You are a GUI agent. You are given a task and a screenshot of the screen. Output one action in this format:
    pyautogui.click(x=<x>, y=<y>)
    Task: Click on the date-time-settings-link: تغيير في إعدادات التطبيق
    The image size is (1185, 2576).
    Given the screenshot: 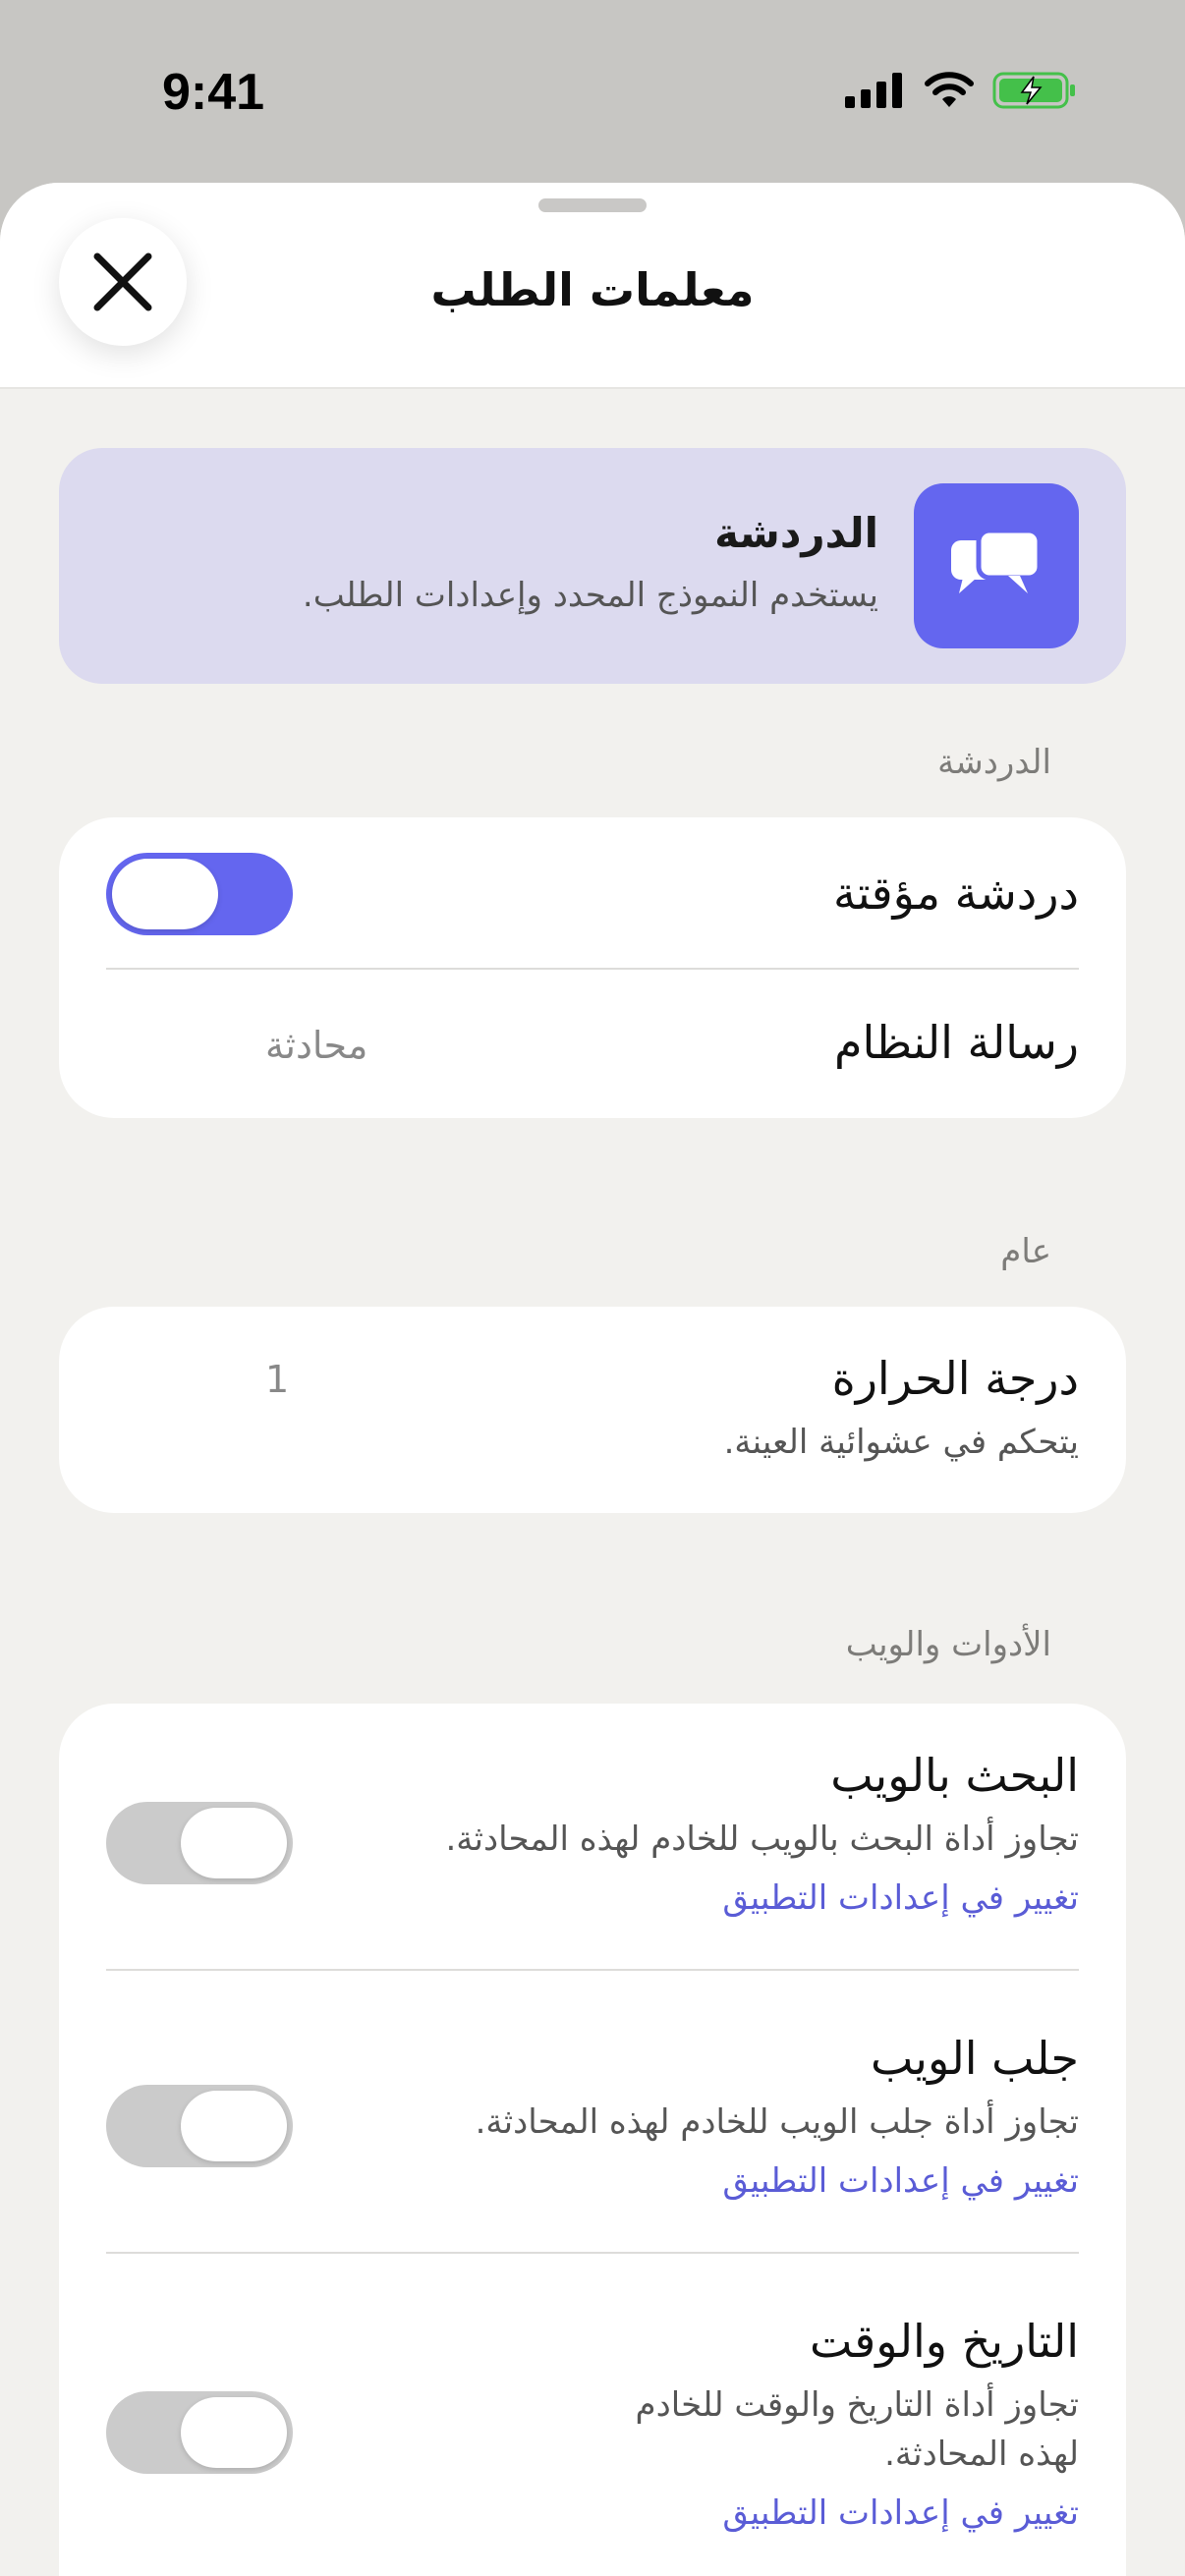 What is the action you would take?
    pyautogui.click(x=901, y=2513)
    